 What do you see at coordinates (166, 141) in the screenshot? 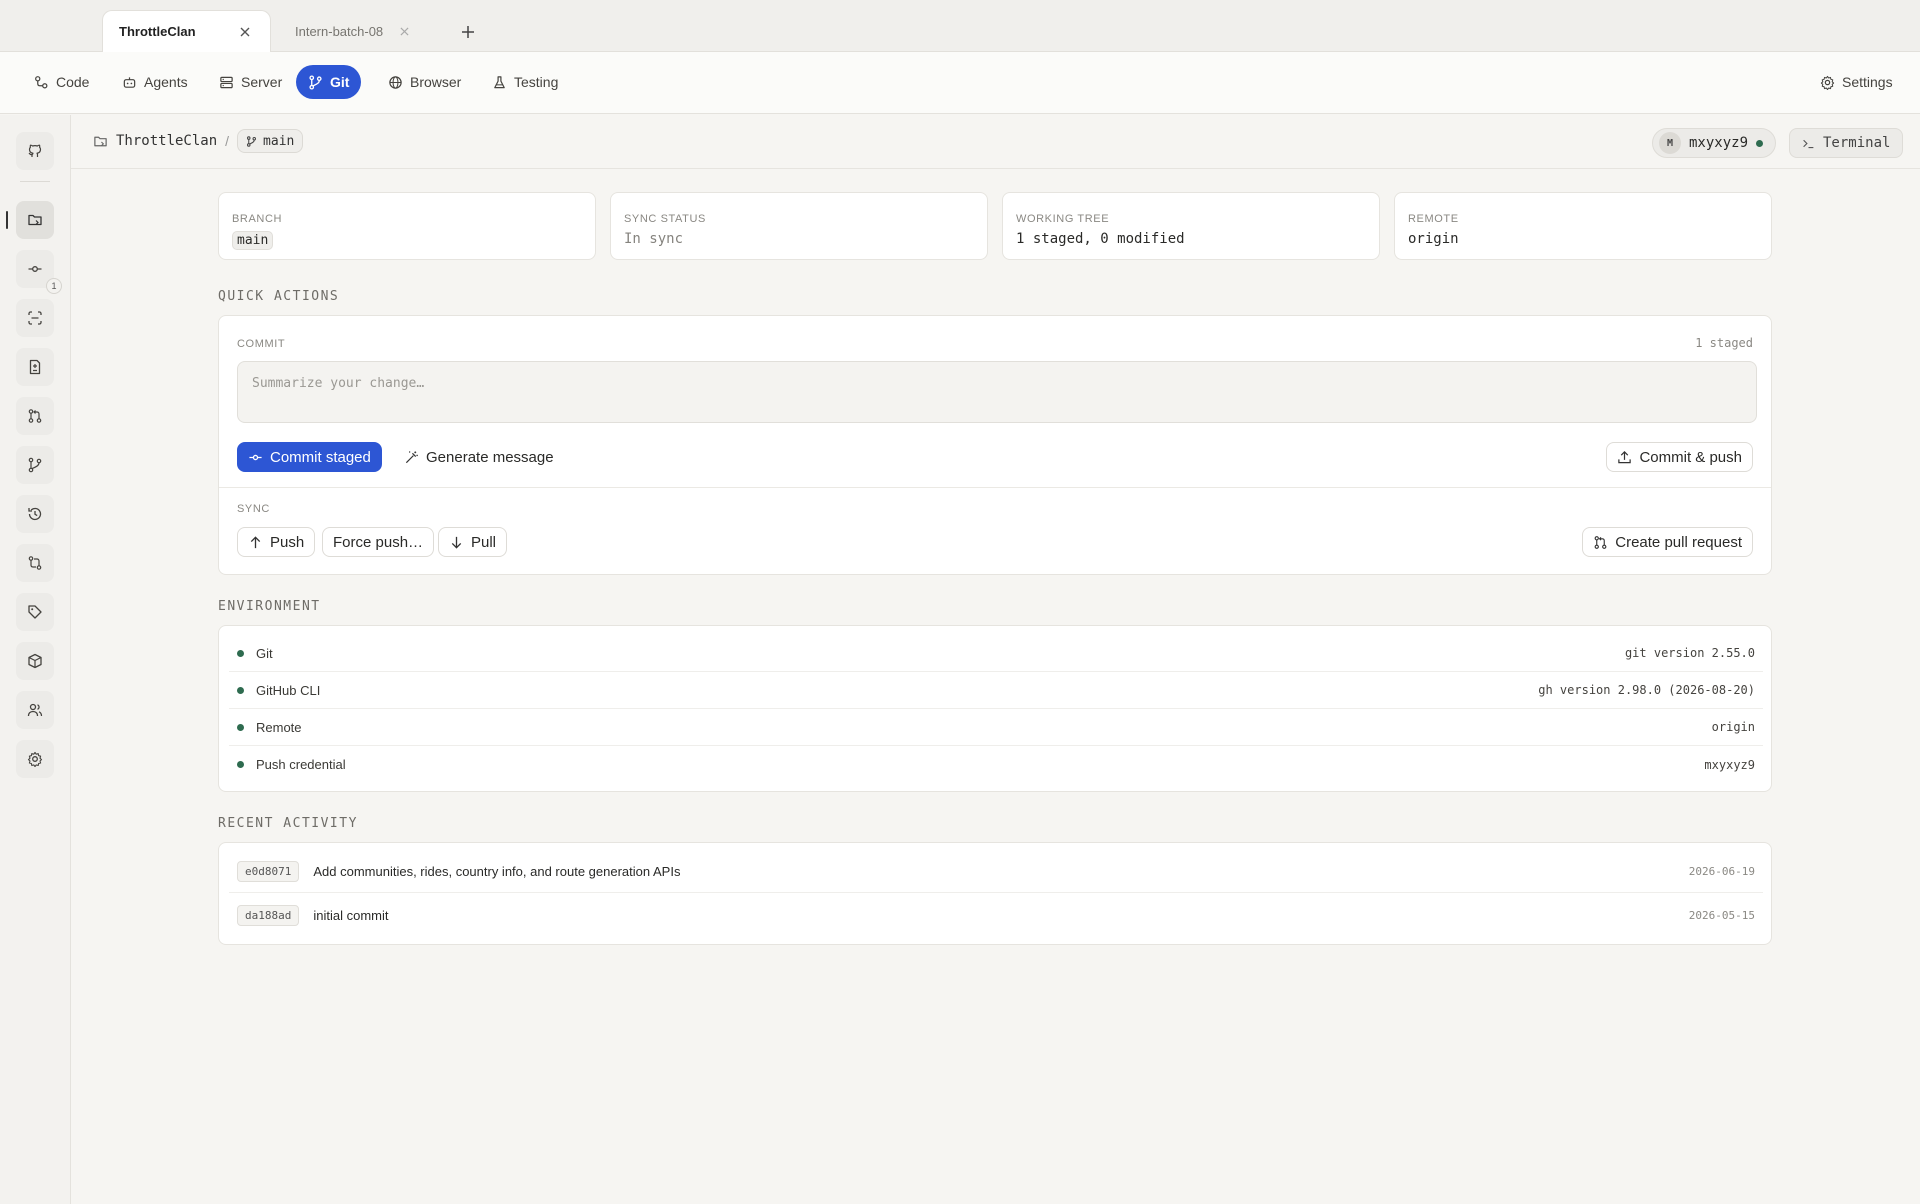
I see `breadcrumb-repo: ThrottleClan` at bounding box center [166, 141].